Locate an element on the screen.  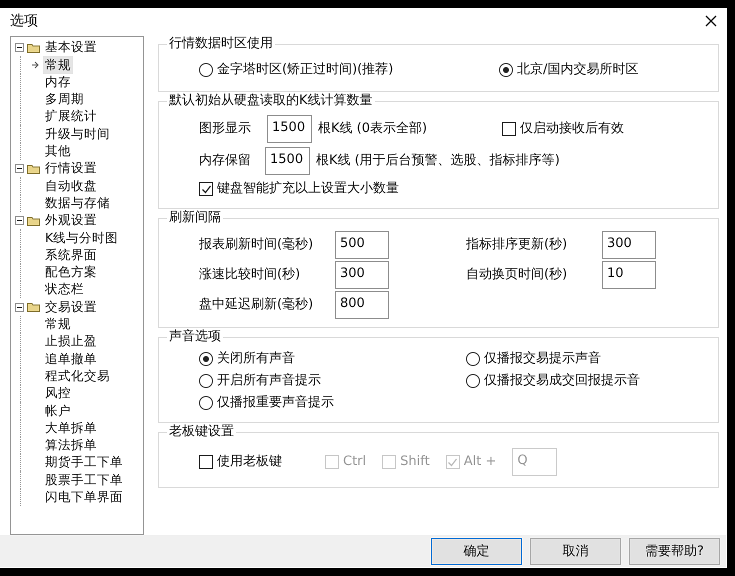
tree-item: 程式化交易 is located at coordinates (77, 376).